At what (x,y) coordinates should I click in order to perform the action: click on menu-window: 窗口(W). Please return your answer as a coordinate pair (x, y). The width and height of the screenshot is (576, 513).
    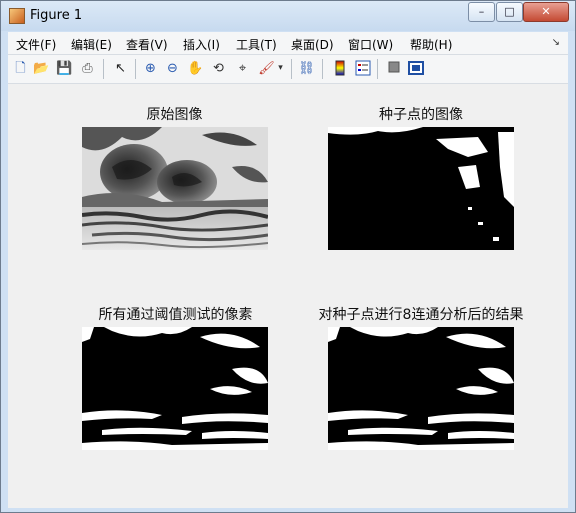
    Looking at the image, I should click on (370, 44).